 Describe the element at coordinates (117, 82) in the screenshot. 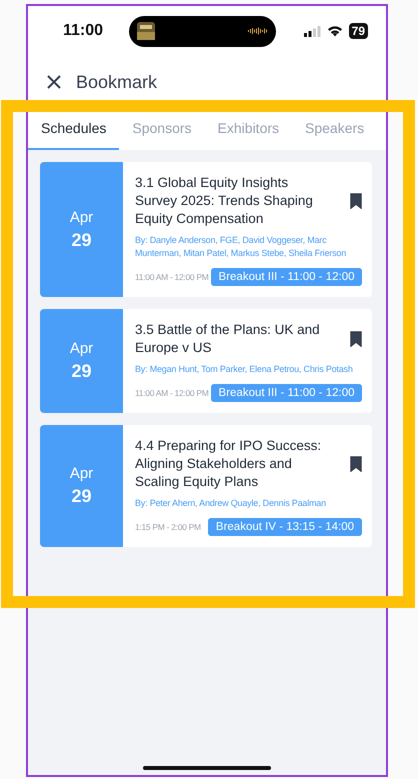

I see `page-title: Bookmark` at that location.